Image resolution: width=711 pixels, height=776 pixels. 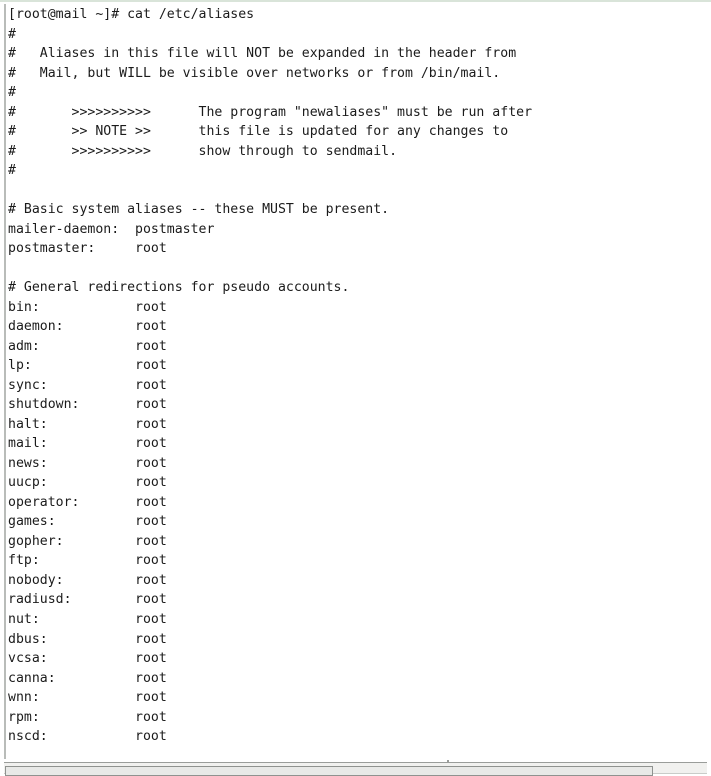 What do you see at coordinates (87, 659) in the screenshot?
I see `terminal-line: vcsa: root` at bounding box center [87, 659].